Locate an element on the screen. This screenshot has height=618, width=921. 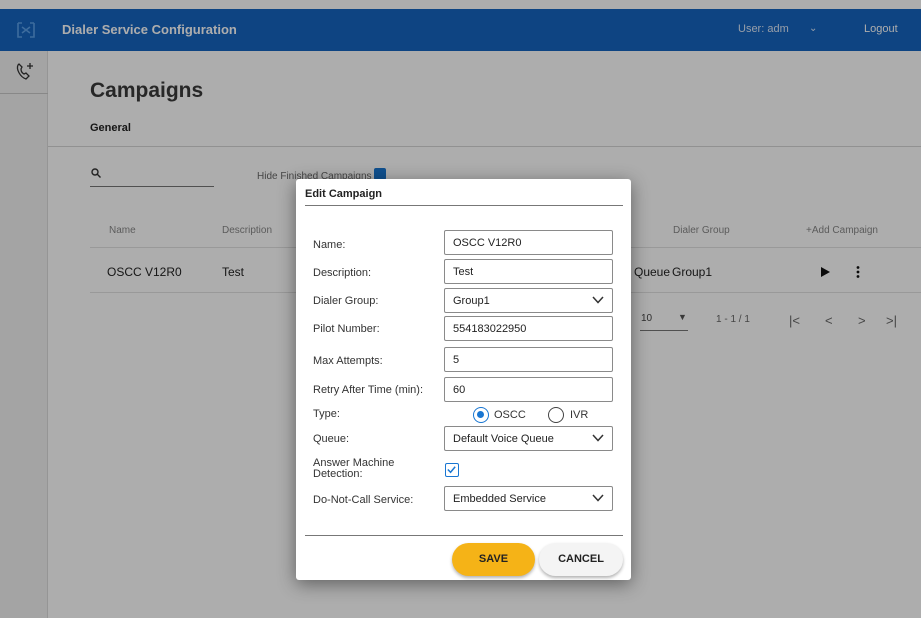
type-oscc-radio is located at coordinates (481, 415).